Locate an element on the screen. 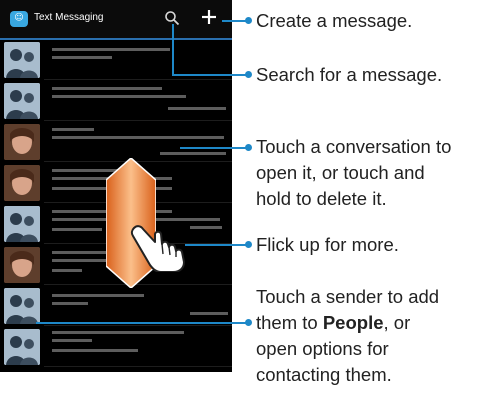 The width and height of the screenshot is (494, 398). callout-conversation-3: hold to delete it. is located at coordinates (321, 198).